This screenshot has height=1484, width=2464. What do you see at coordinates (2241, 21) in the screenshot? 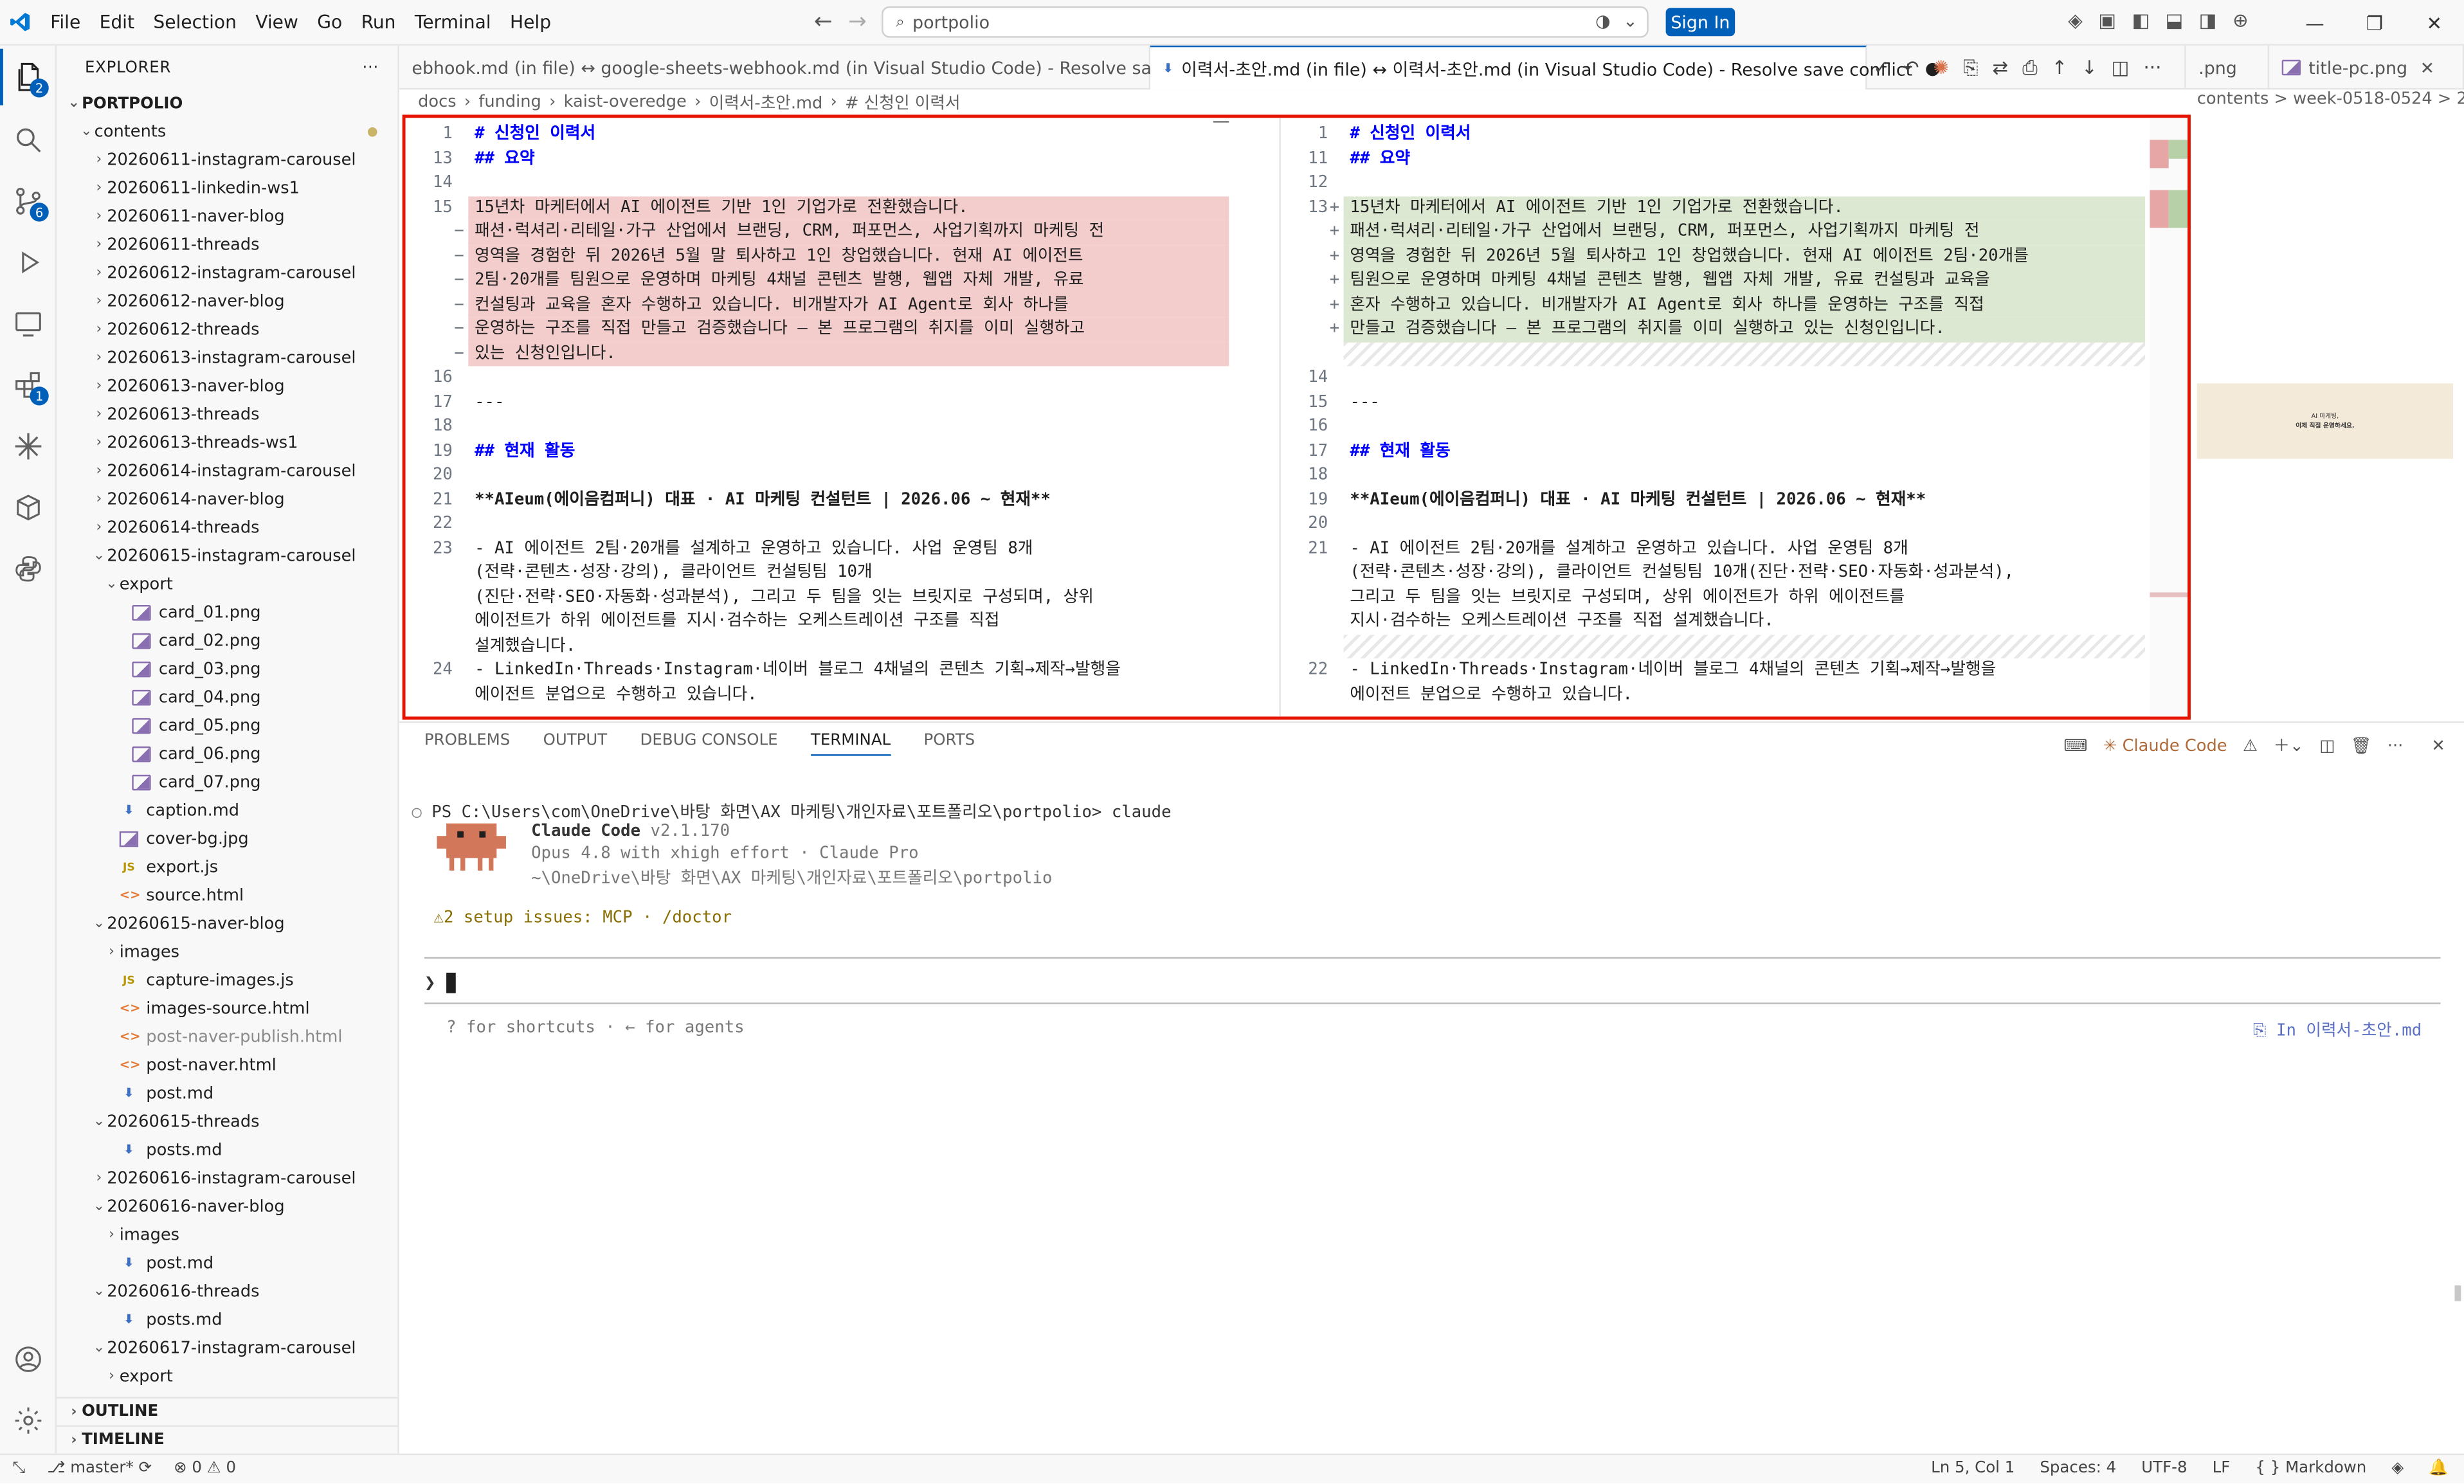
I see `globe-icon: ⊕` at bounding box center [2241, 21].